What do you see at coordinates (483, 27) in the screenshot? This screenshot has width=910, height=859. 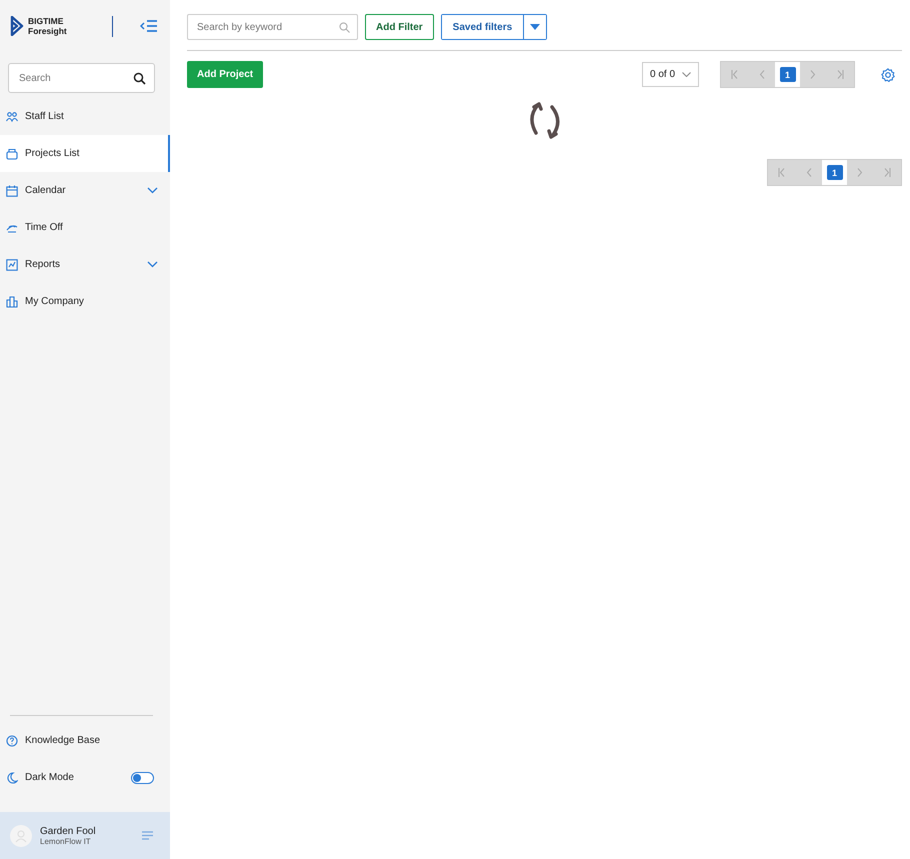 I see `saved-filters-button: Saved filters` at bounding box center [483, 27].